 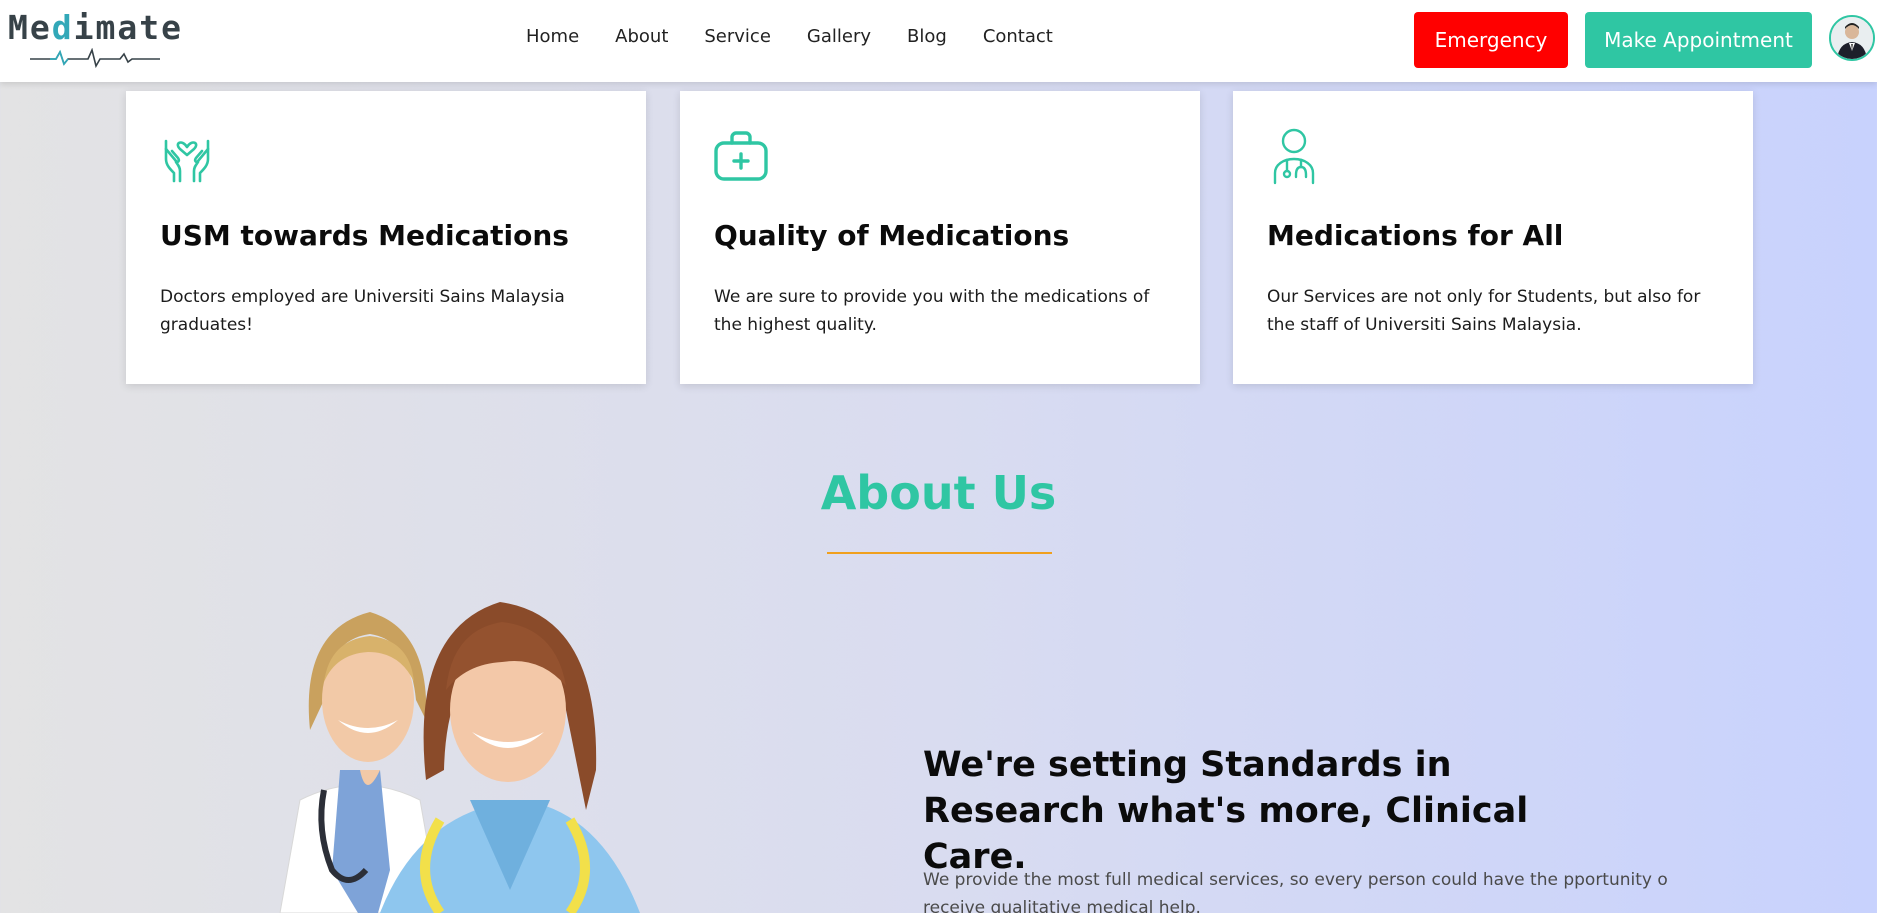 I want to click on nav-service: Service, so click(x=737, y=36).